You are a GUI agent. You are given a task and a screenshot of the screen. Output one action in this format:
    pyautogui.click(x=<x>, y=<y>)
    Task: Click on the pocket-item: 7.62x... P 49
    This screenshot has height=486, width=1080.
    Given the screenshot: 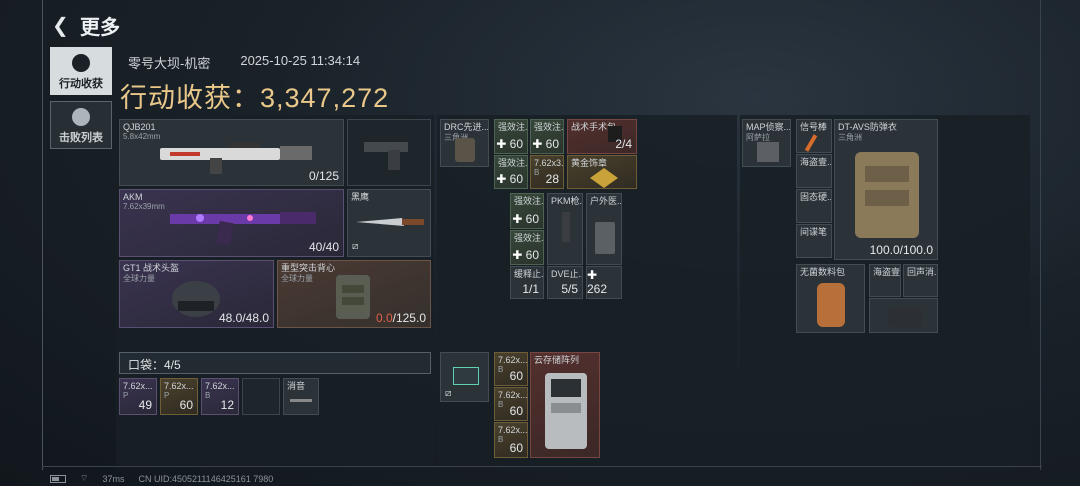 What is the action you would take?
    pyautogui.click(x=138, y=396)
    